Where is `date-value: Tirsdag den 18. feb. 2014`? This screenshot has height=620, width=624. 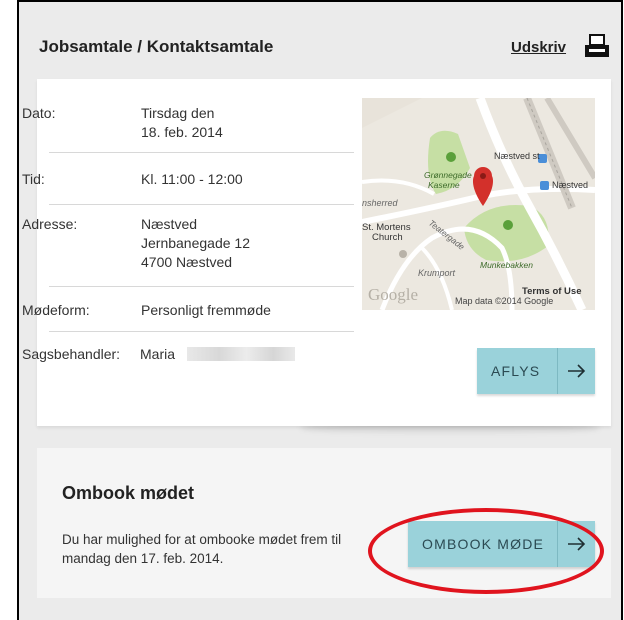 date-value: Tirsdag den 18. feb. 2014 is located at coordinates (231, 123).